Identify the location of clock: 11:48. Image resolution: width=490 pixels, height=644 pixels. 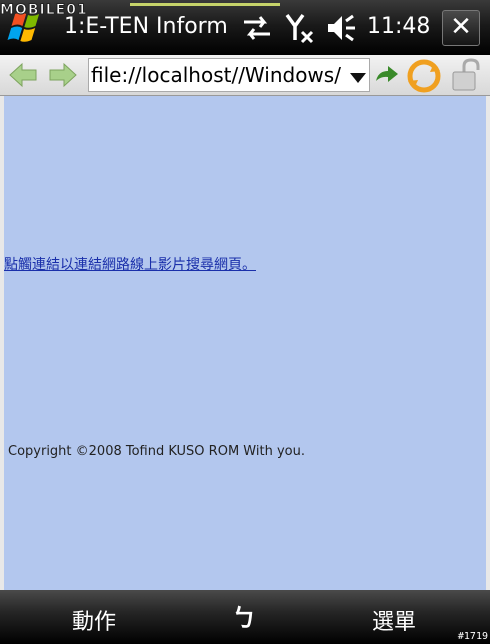
(398, 26).